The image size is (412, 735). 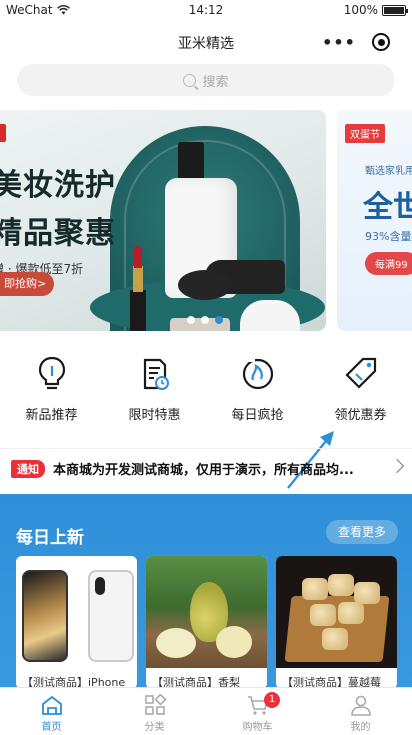 I want to click on phone-back-image, so click(x=111, y=616).